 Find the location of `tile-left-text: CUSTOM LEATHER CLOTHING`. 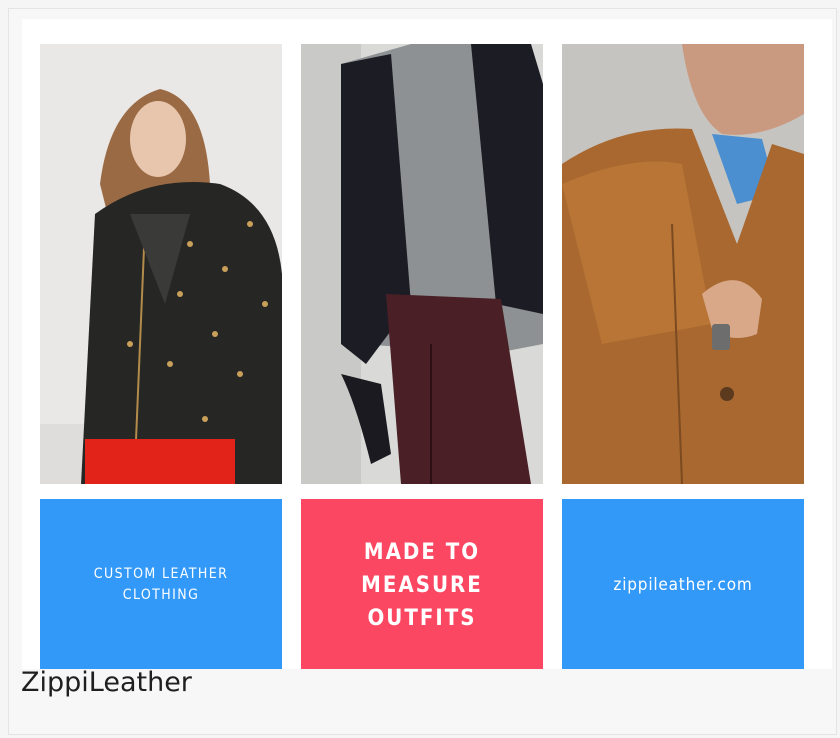

tile-left-text: CUSTOM LEATHER CLOTHING is located at coordinates (161, 584).